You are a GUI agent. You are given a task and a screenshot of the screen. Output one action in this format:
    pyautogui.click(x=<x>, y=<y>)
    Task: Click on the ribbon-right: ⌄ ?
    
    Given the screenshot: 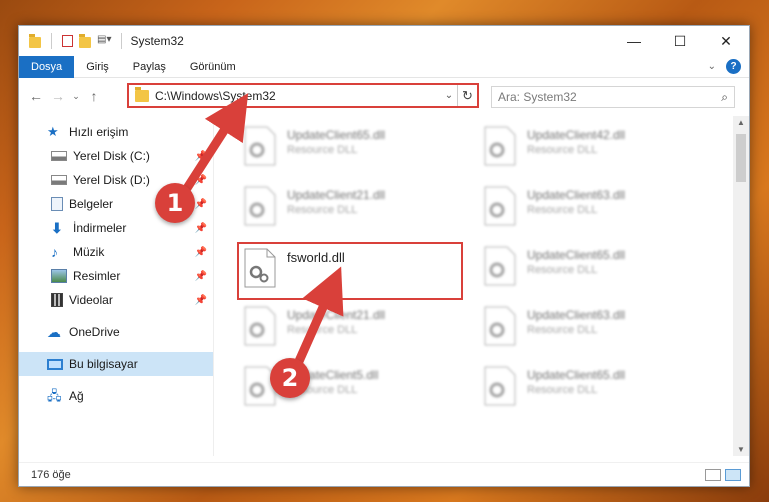 What is the action you would take?
    pyautogui.click(x=724, y=66)
    